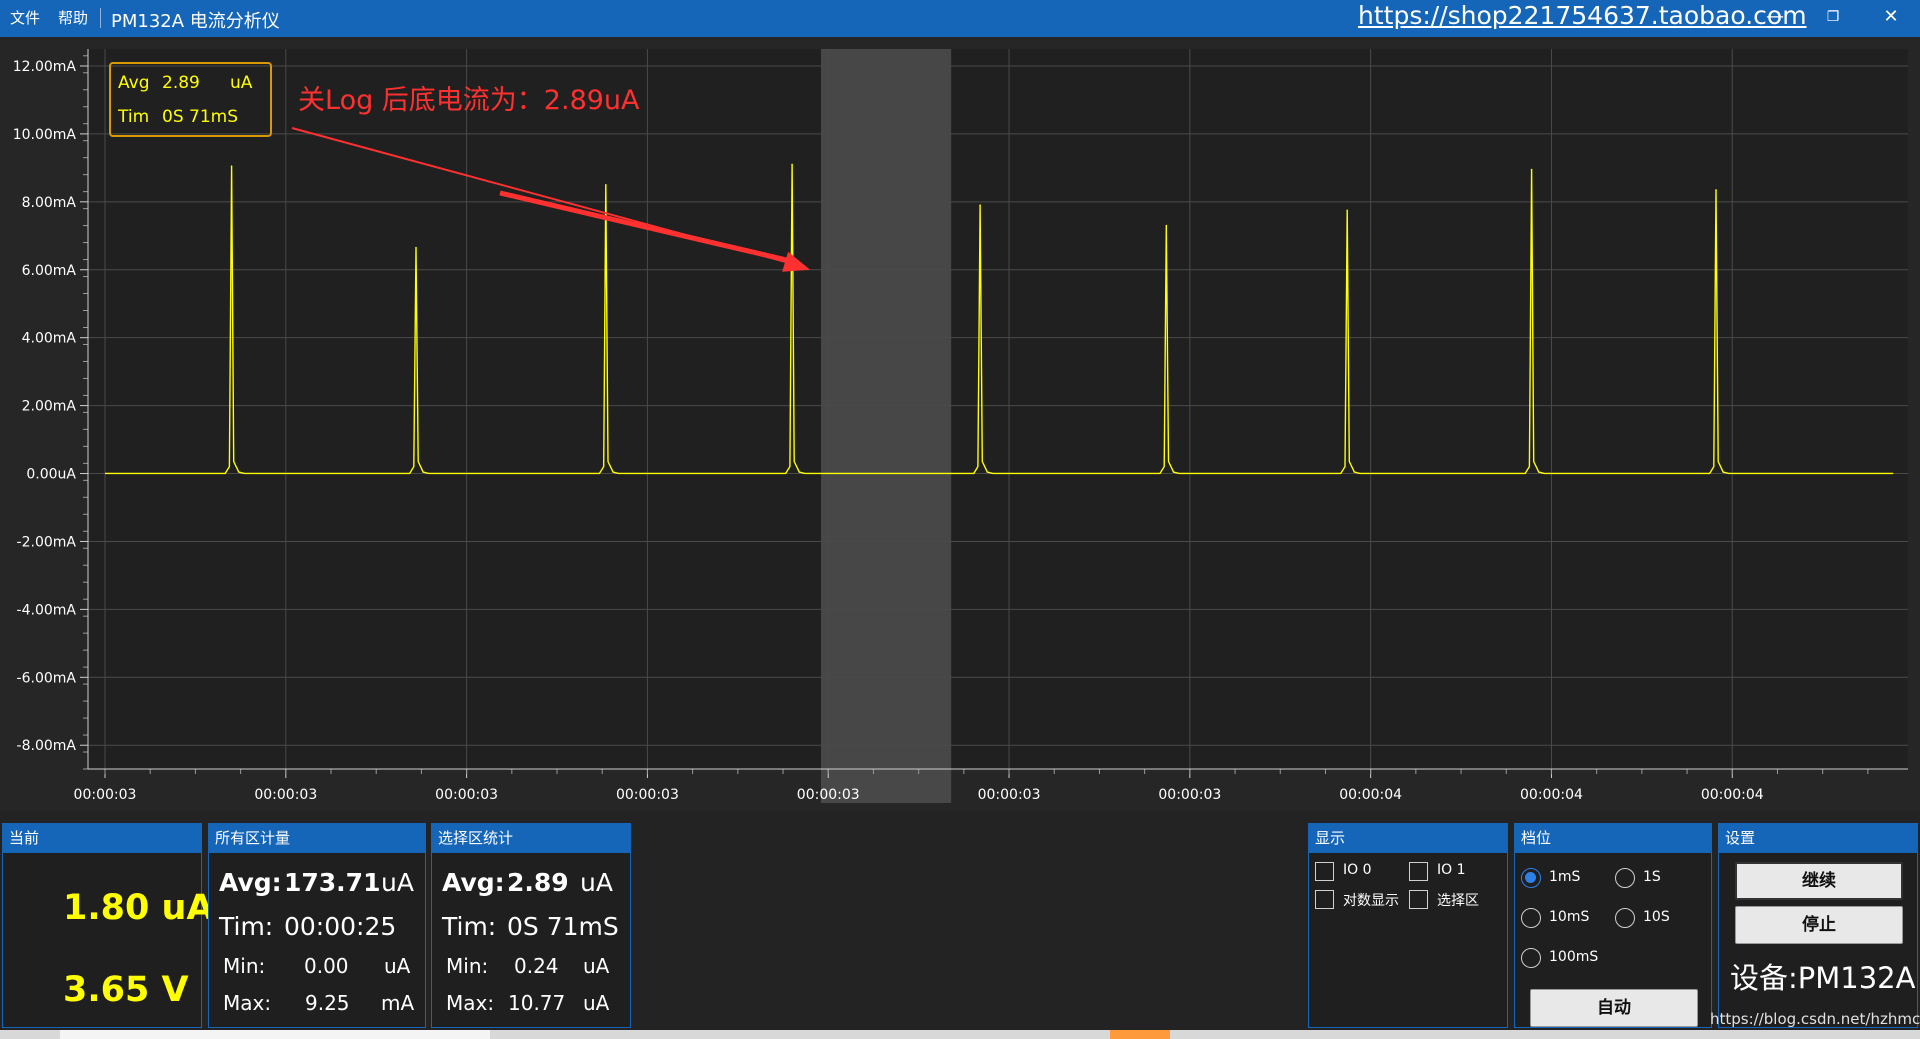 The height and width of the screenshot is (1039, 1920). What do you see at coordinates (1408, 925) in the screenshot?
I see `panel-display: 显示 IO 0 IO 1 对数显示 选择区` at bounding box center [1408, 925].